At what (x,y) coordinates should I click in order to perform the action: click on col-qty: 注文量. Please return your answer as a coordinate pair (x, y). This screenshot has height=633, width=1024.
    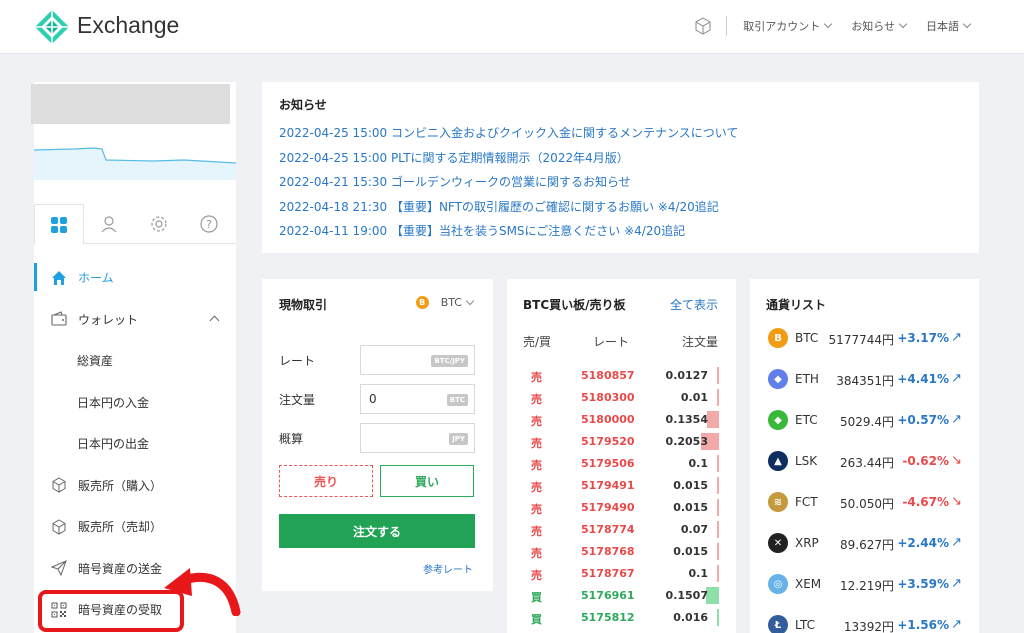
    Looking at the image, I should click on (699, 342).